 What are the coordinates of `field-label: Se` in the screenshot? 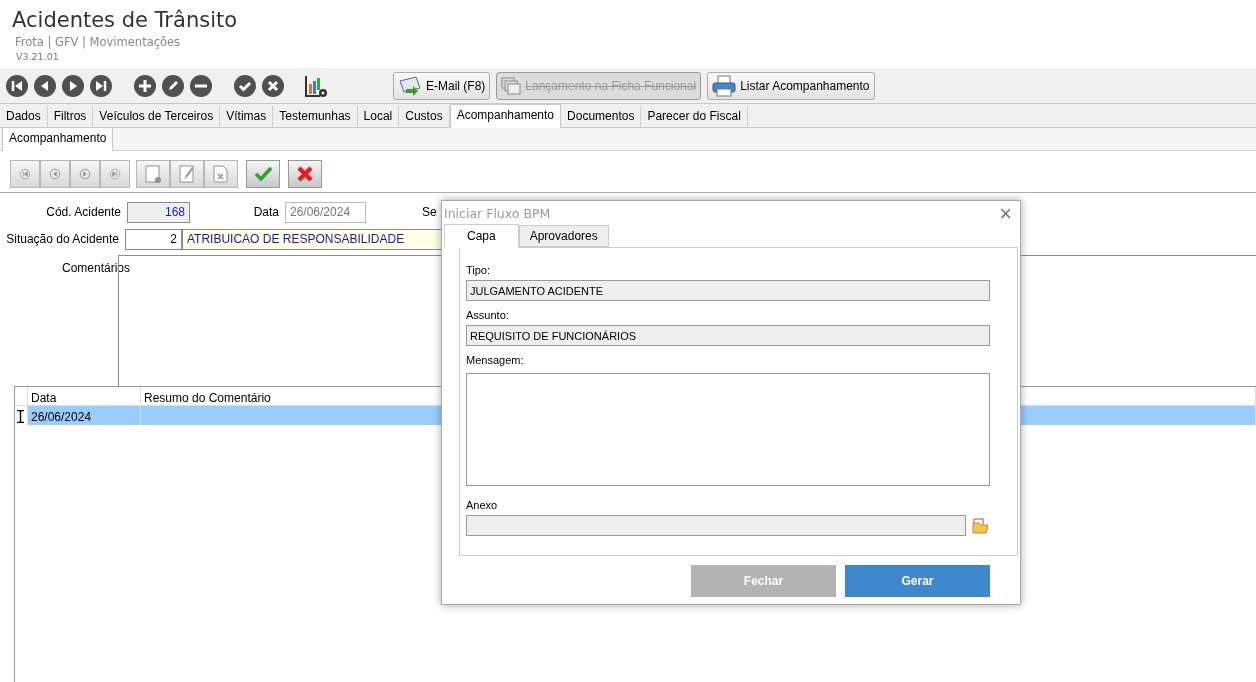 It's located at (429, 212).